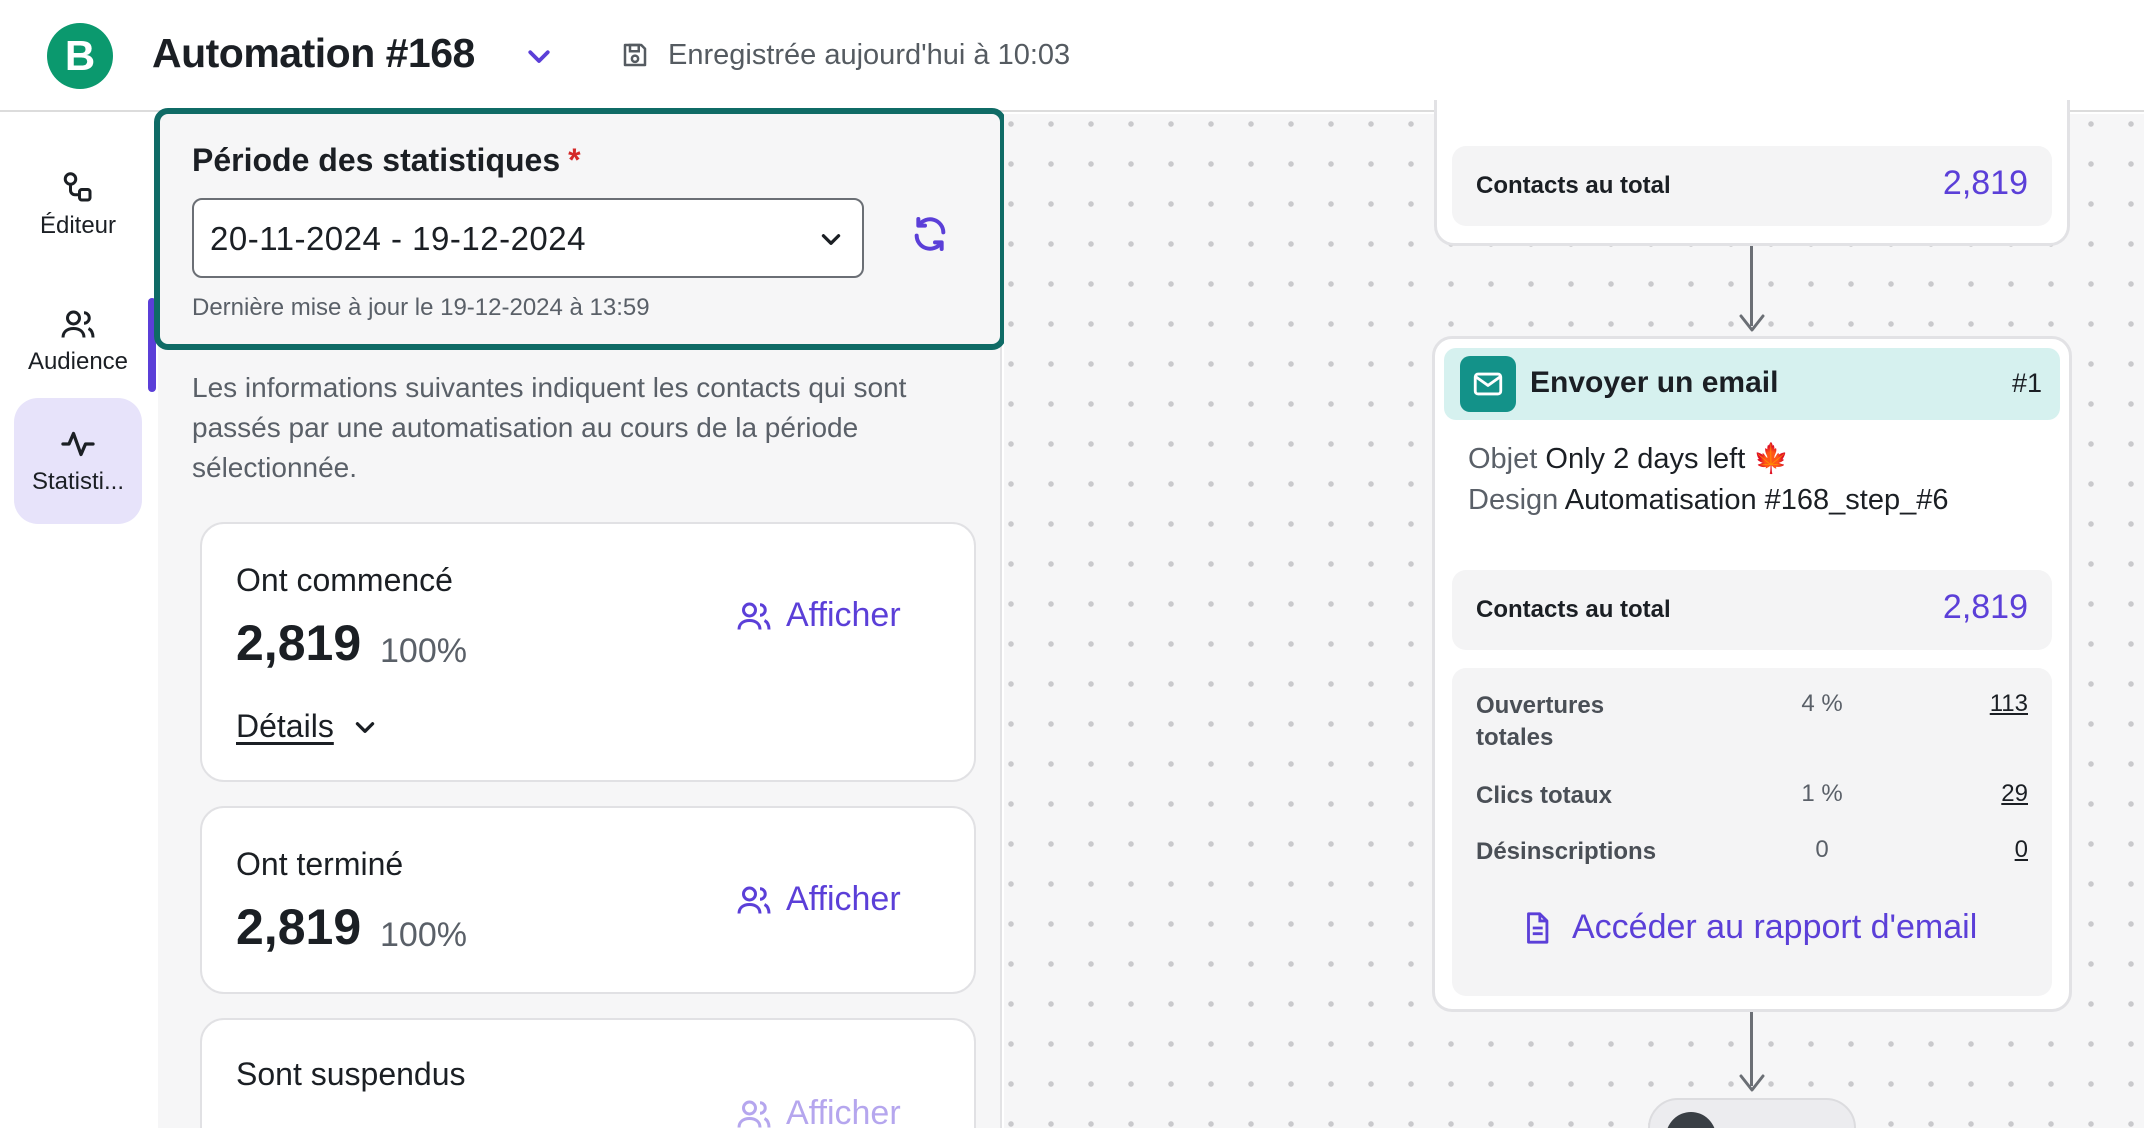  I want to click on email-subject: Objet Only 2 days left 🍁, so click(1628, 459).